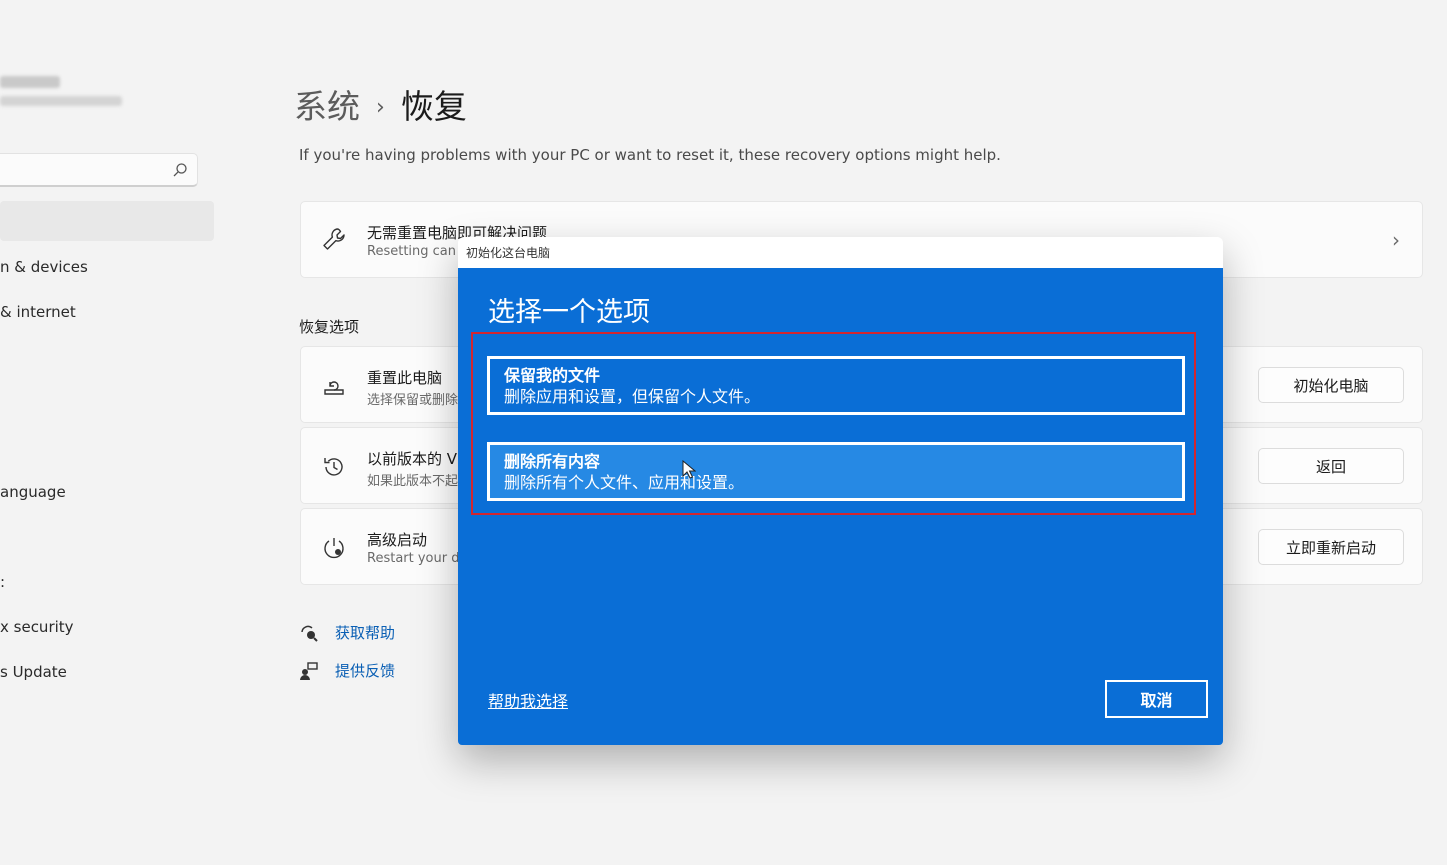  I want to click on go-back-title: 以前版本的 V, so click(412, 459).